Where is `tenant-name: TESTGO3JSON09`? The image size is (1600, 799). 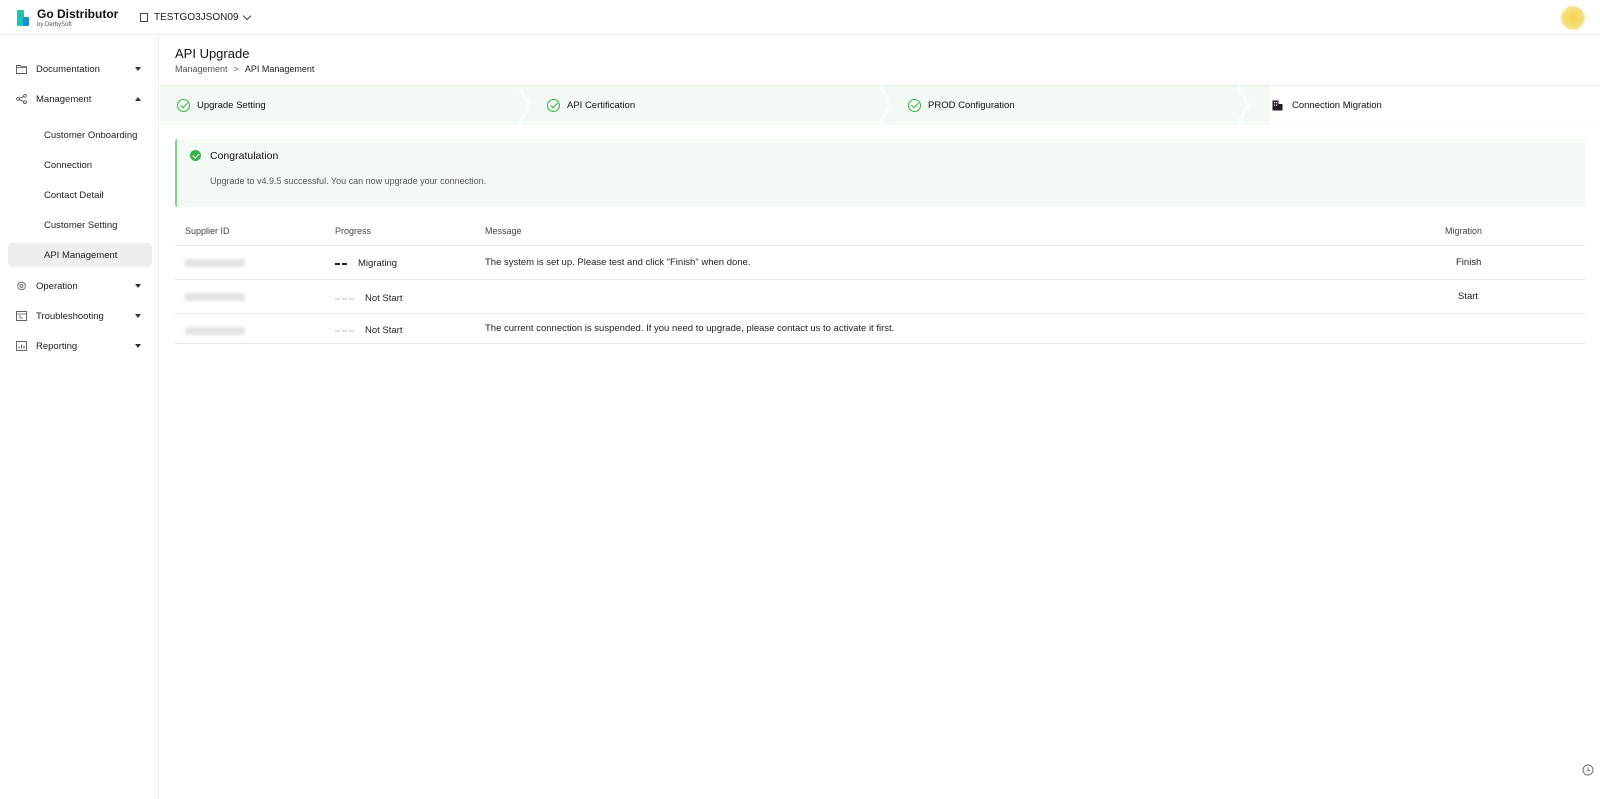
tenant-name: TESTGO3JSON09 is located at coordinates (196, 17).